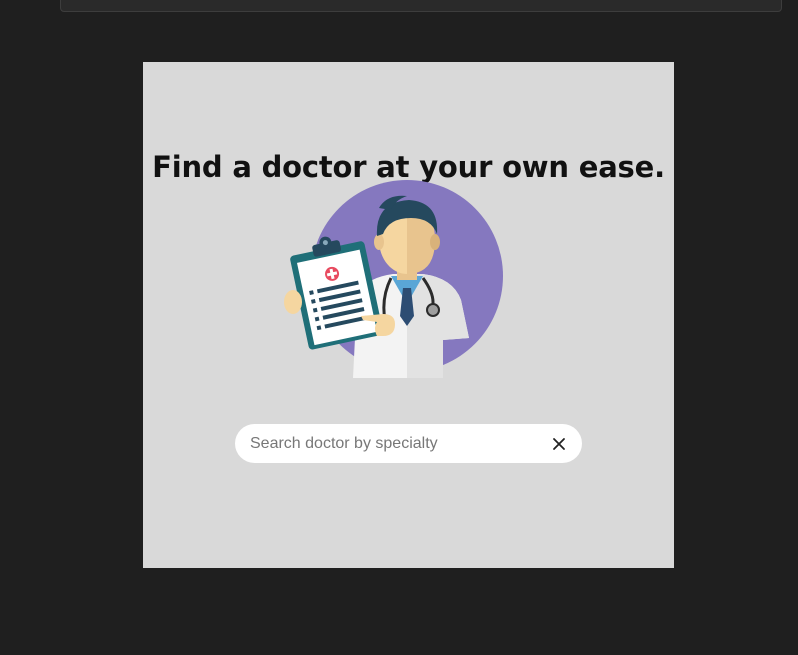 The width and height of the screenshot is (798, 655). What do you see at coordinates (393, 279) in the screenshot?
I see `doctor-illustration` at bounding box center [393, 279].